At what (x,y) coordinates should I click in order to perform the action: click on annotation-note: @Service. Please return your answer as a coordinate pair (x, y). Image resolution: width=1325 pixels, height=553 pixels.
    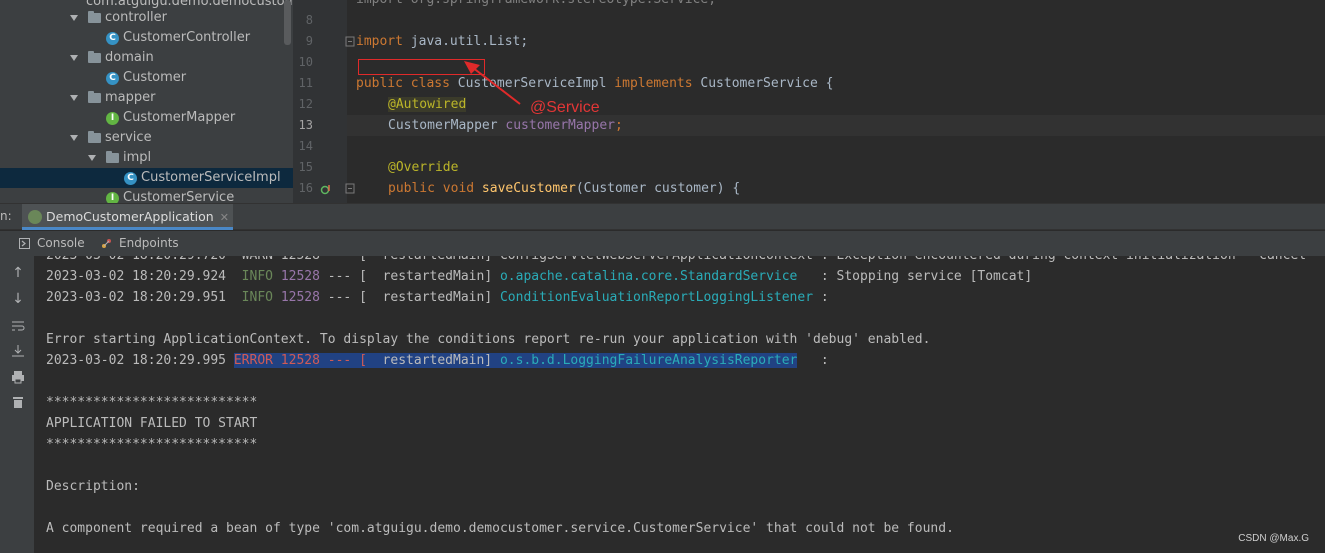
    Looking at the image, I should click on (565, 107).